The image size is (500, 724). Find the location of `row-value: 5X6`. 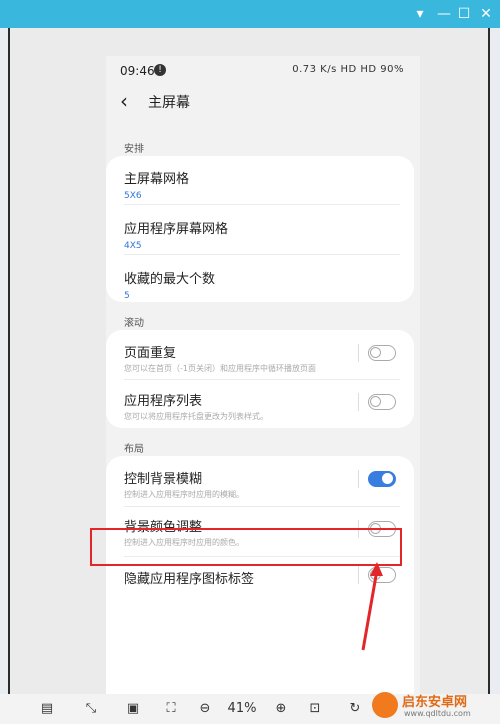

row-value: 5X6 is located at coordinates (133, 196).